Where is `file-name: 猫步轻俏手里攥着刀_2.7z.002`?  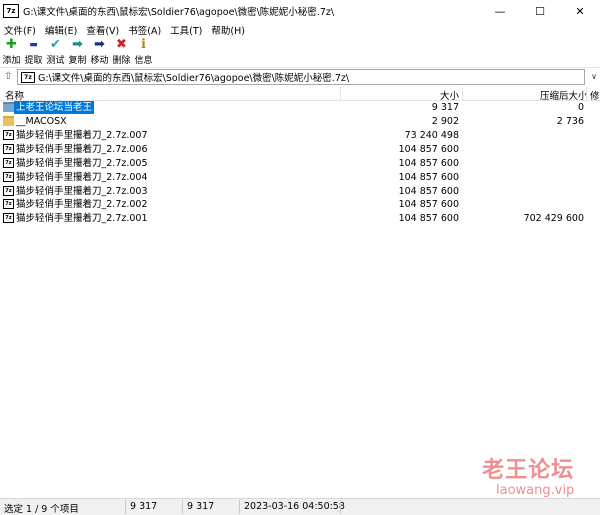 file-name: 猫步轻俏手里攥着刀_2.7z.002 is located at coordinates (82, 204).